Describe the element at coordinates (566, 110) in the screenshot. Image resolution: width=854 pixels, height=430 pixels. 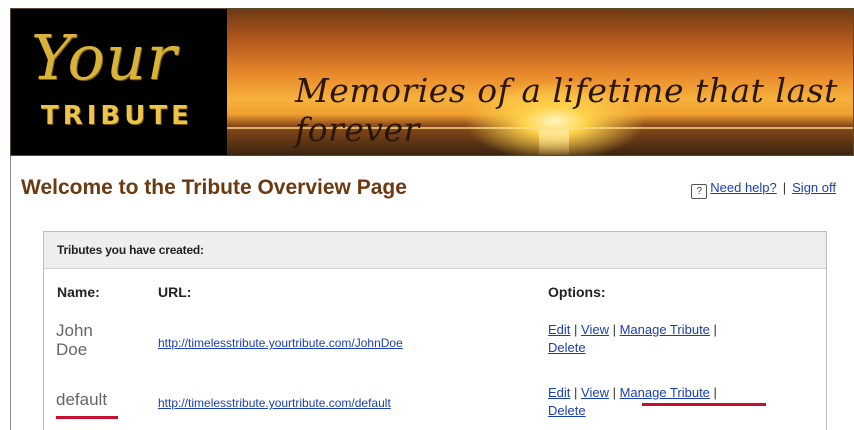
I see `tagline: Memories of a lifetime that last forever` at that location.